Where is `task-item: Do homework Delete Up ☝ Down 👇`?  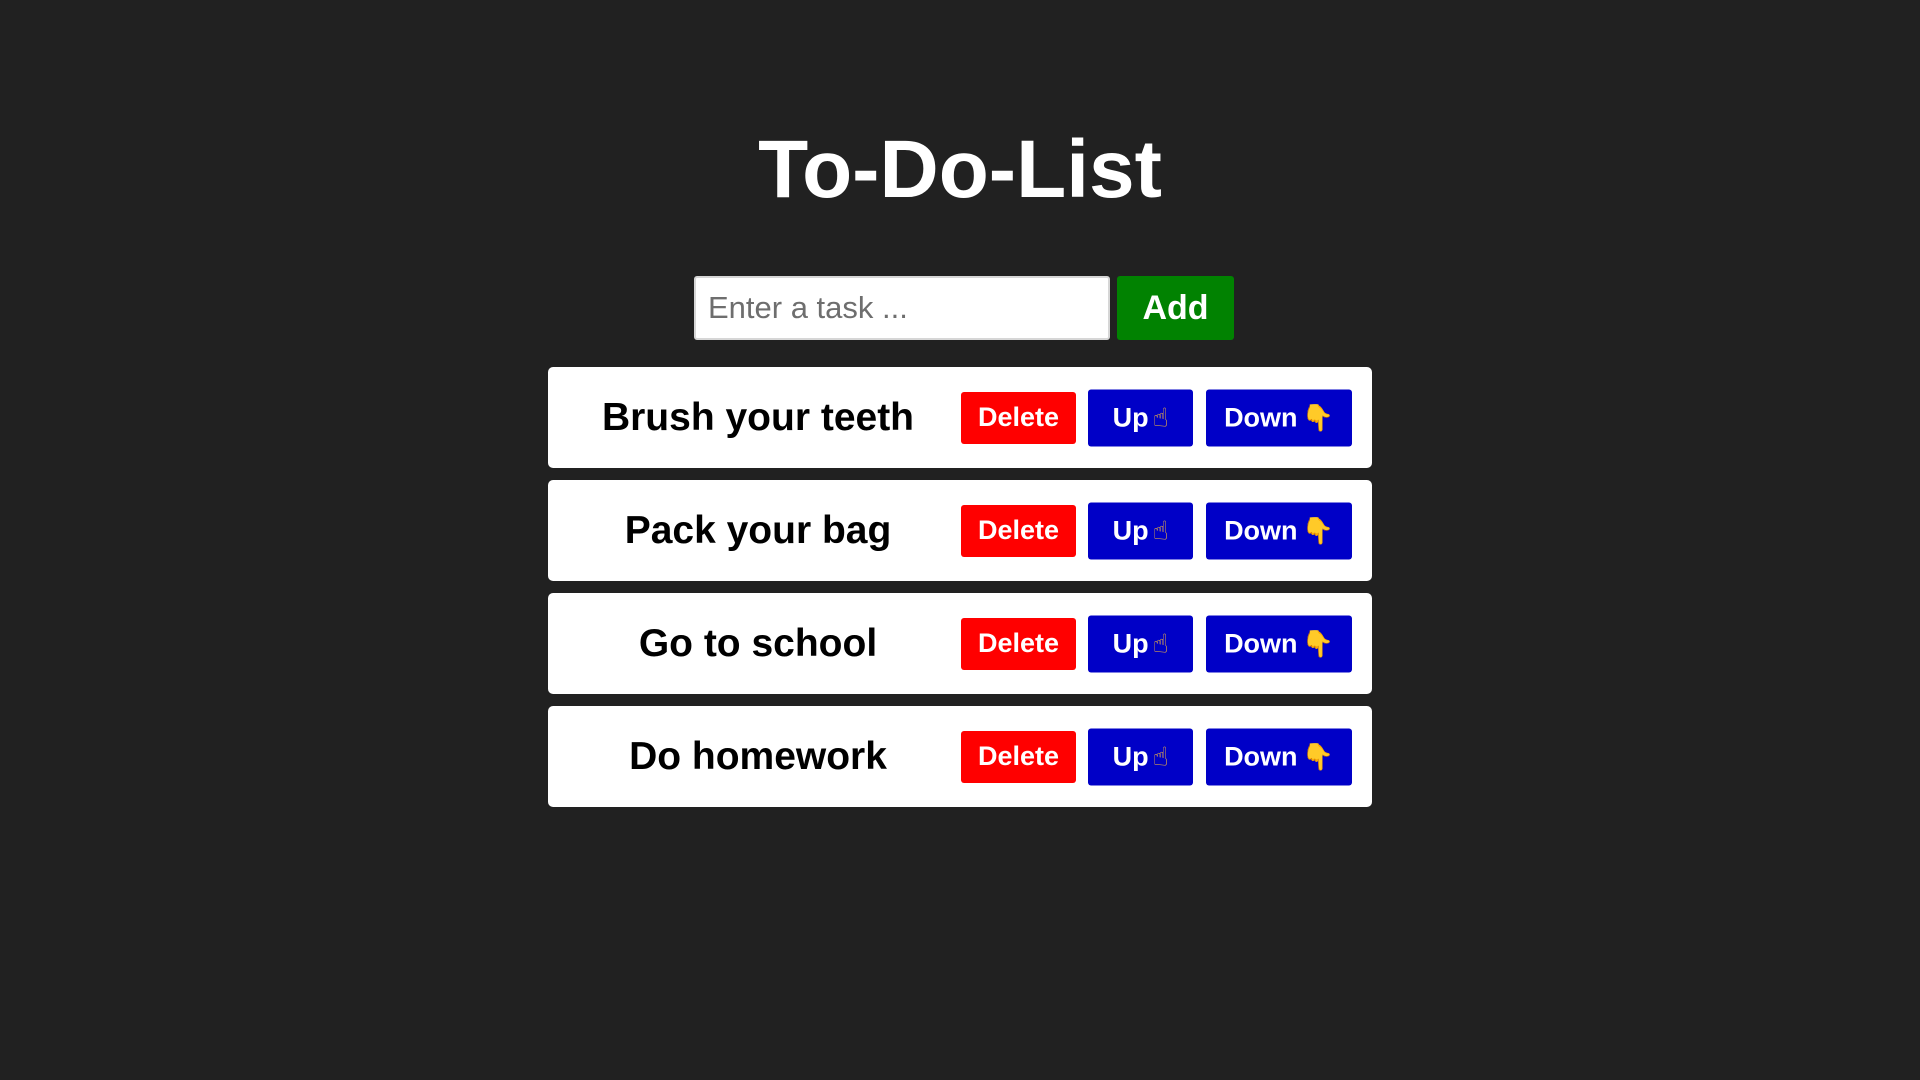 task-item: Do homework Delete Up ☝ Down 👇 is located at coordinates (960, 756).